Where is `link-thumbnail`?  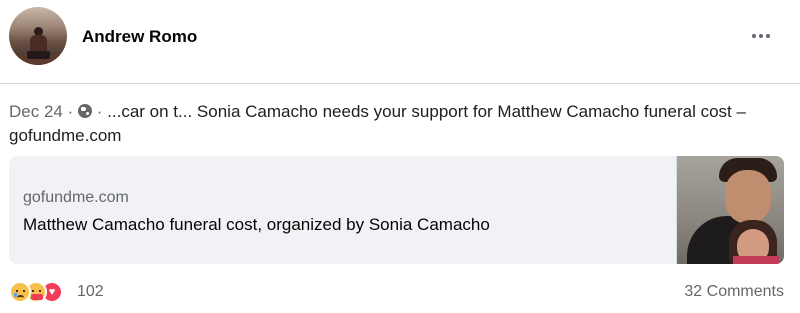 link-thumbnail is located at coordinates (730, 210).